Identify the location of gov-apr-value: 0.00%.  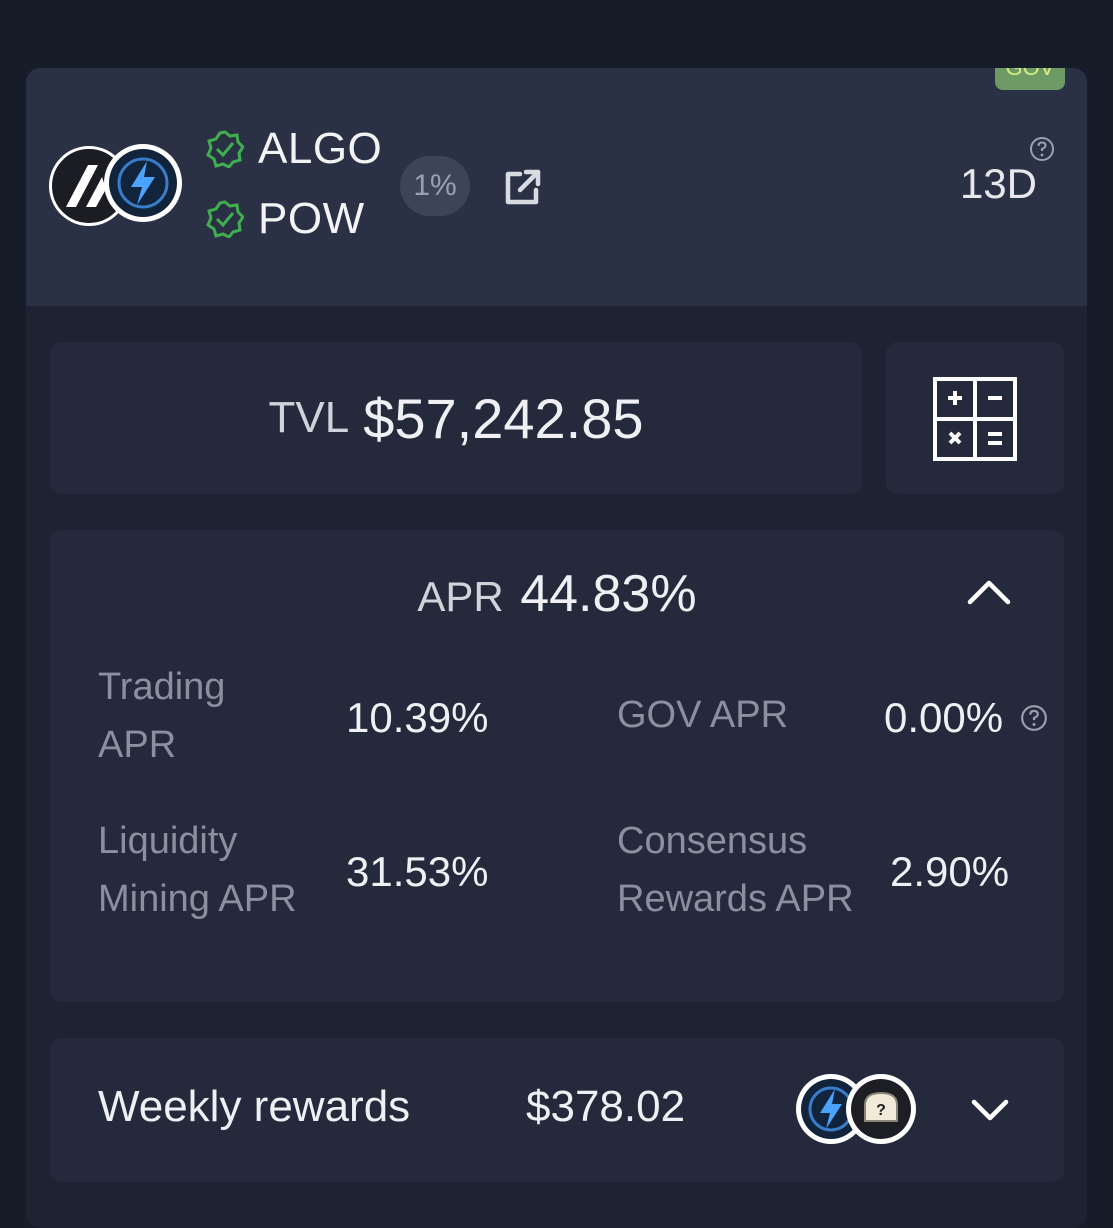
(944, 717).